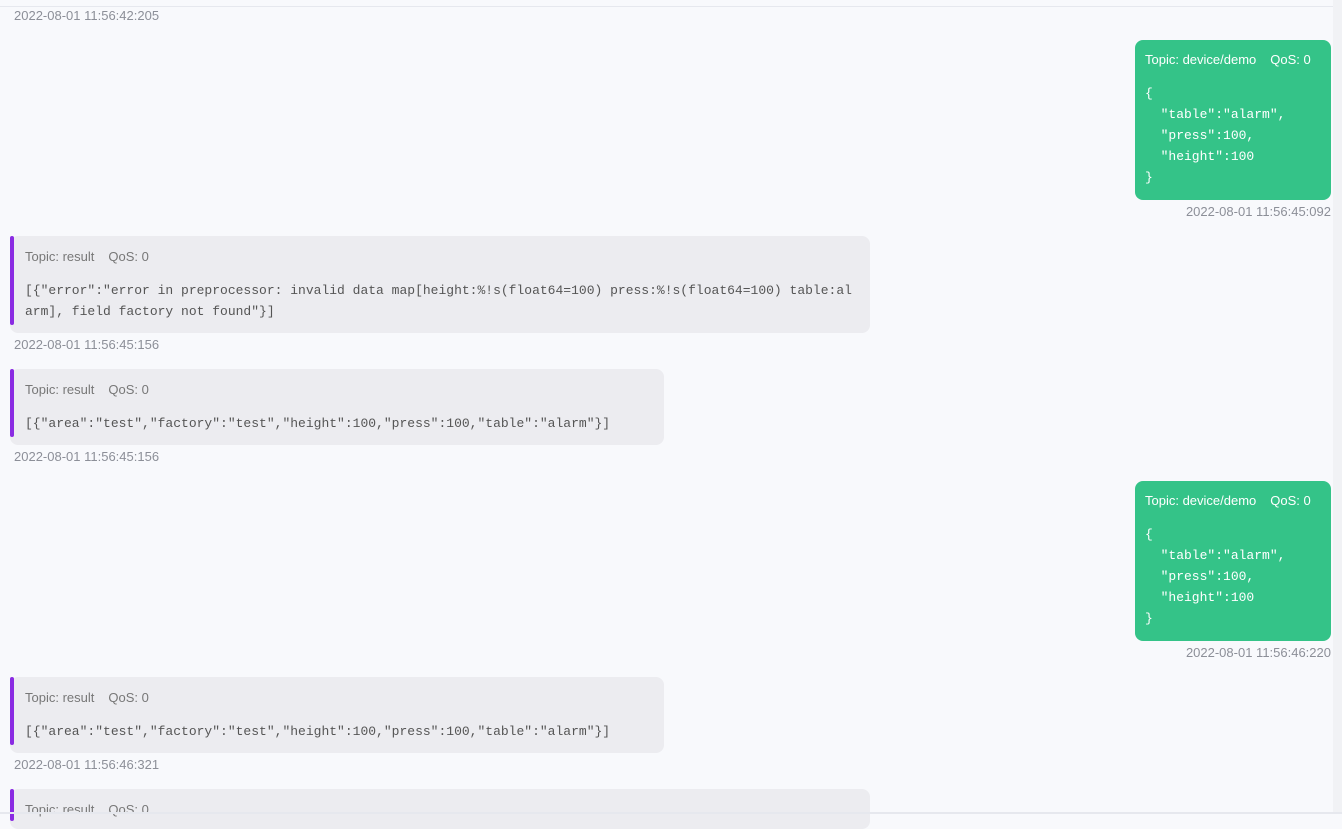 This screenshot has height=829, width=1342. I want to click on received-message: Topic: result QoS: 0, so click(440, 809).